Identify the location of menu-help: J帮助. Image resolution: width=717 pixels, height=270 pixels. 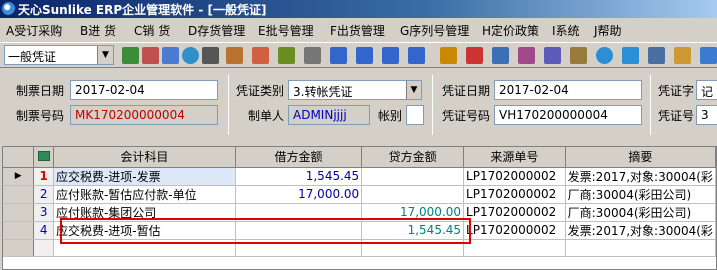
(608, 30).